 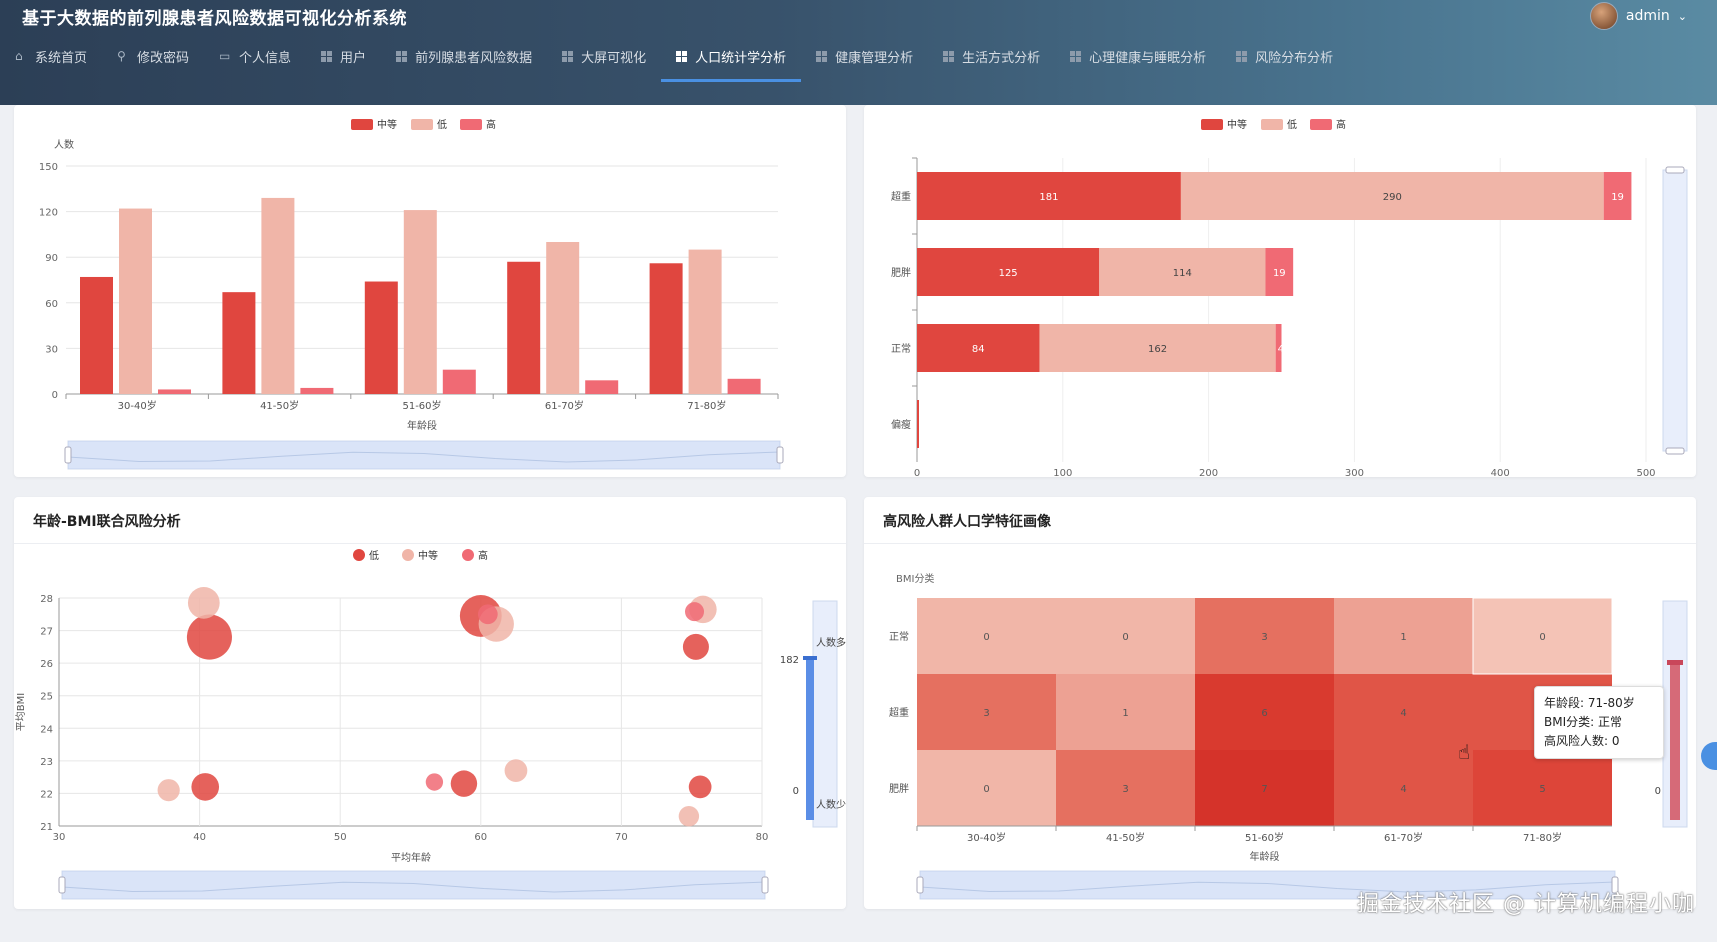 I want to click on cell-value: 5, so click(x=1542, y=789).